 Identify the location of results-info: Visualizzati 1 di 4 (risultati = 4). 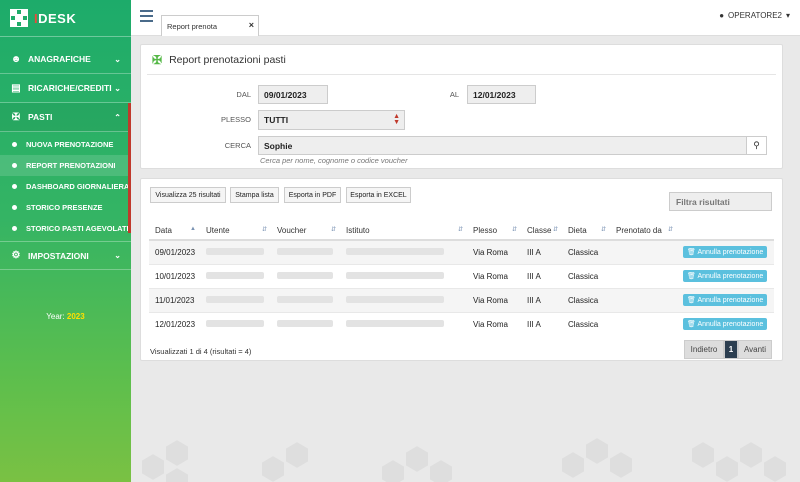
(201, 351).